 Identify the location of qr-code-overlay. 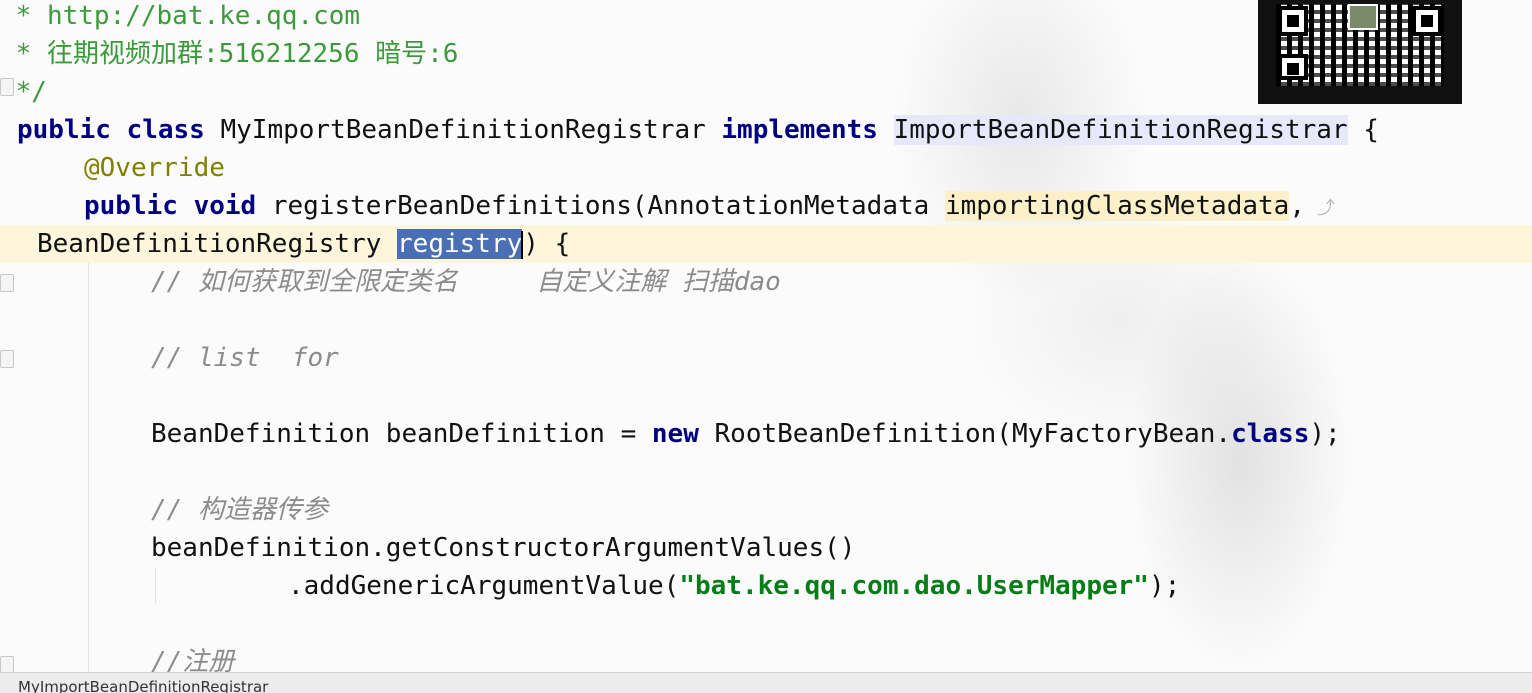
(1360, 52).